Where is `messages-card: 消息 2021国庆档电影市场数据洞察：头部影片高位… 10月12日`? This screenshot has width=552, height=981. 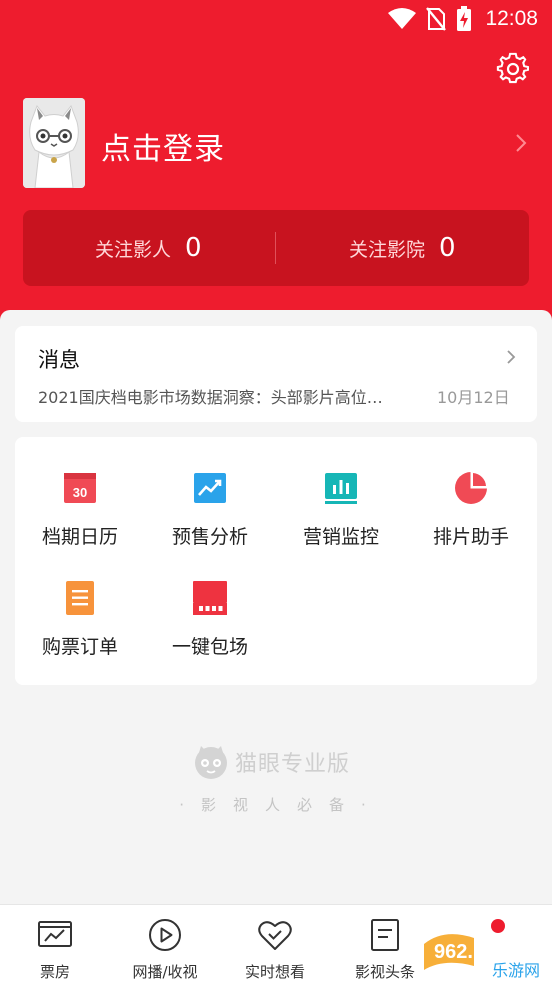
messages-card: 消息 2021国庆档电影市场数据洞察：头部影片高位… 10月12日 is located at coordinates (276, 374).